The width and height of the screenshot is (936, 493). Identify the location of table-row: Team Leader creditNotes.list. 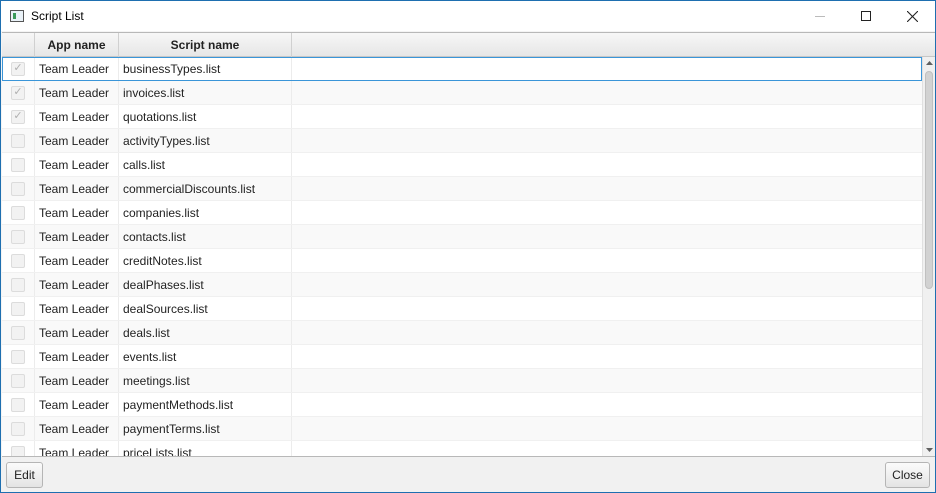
(462, 261).